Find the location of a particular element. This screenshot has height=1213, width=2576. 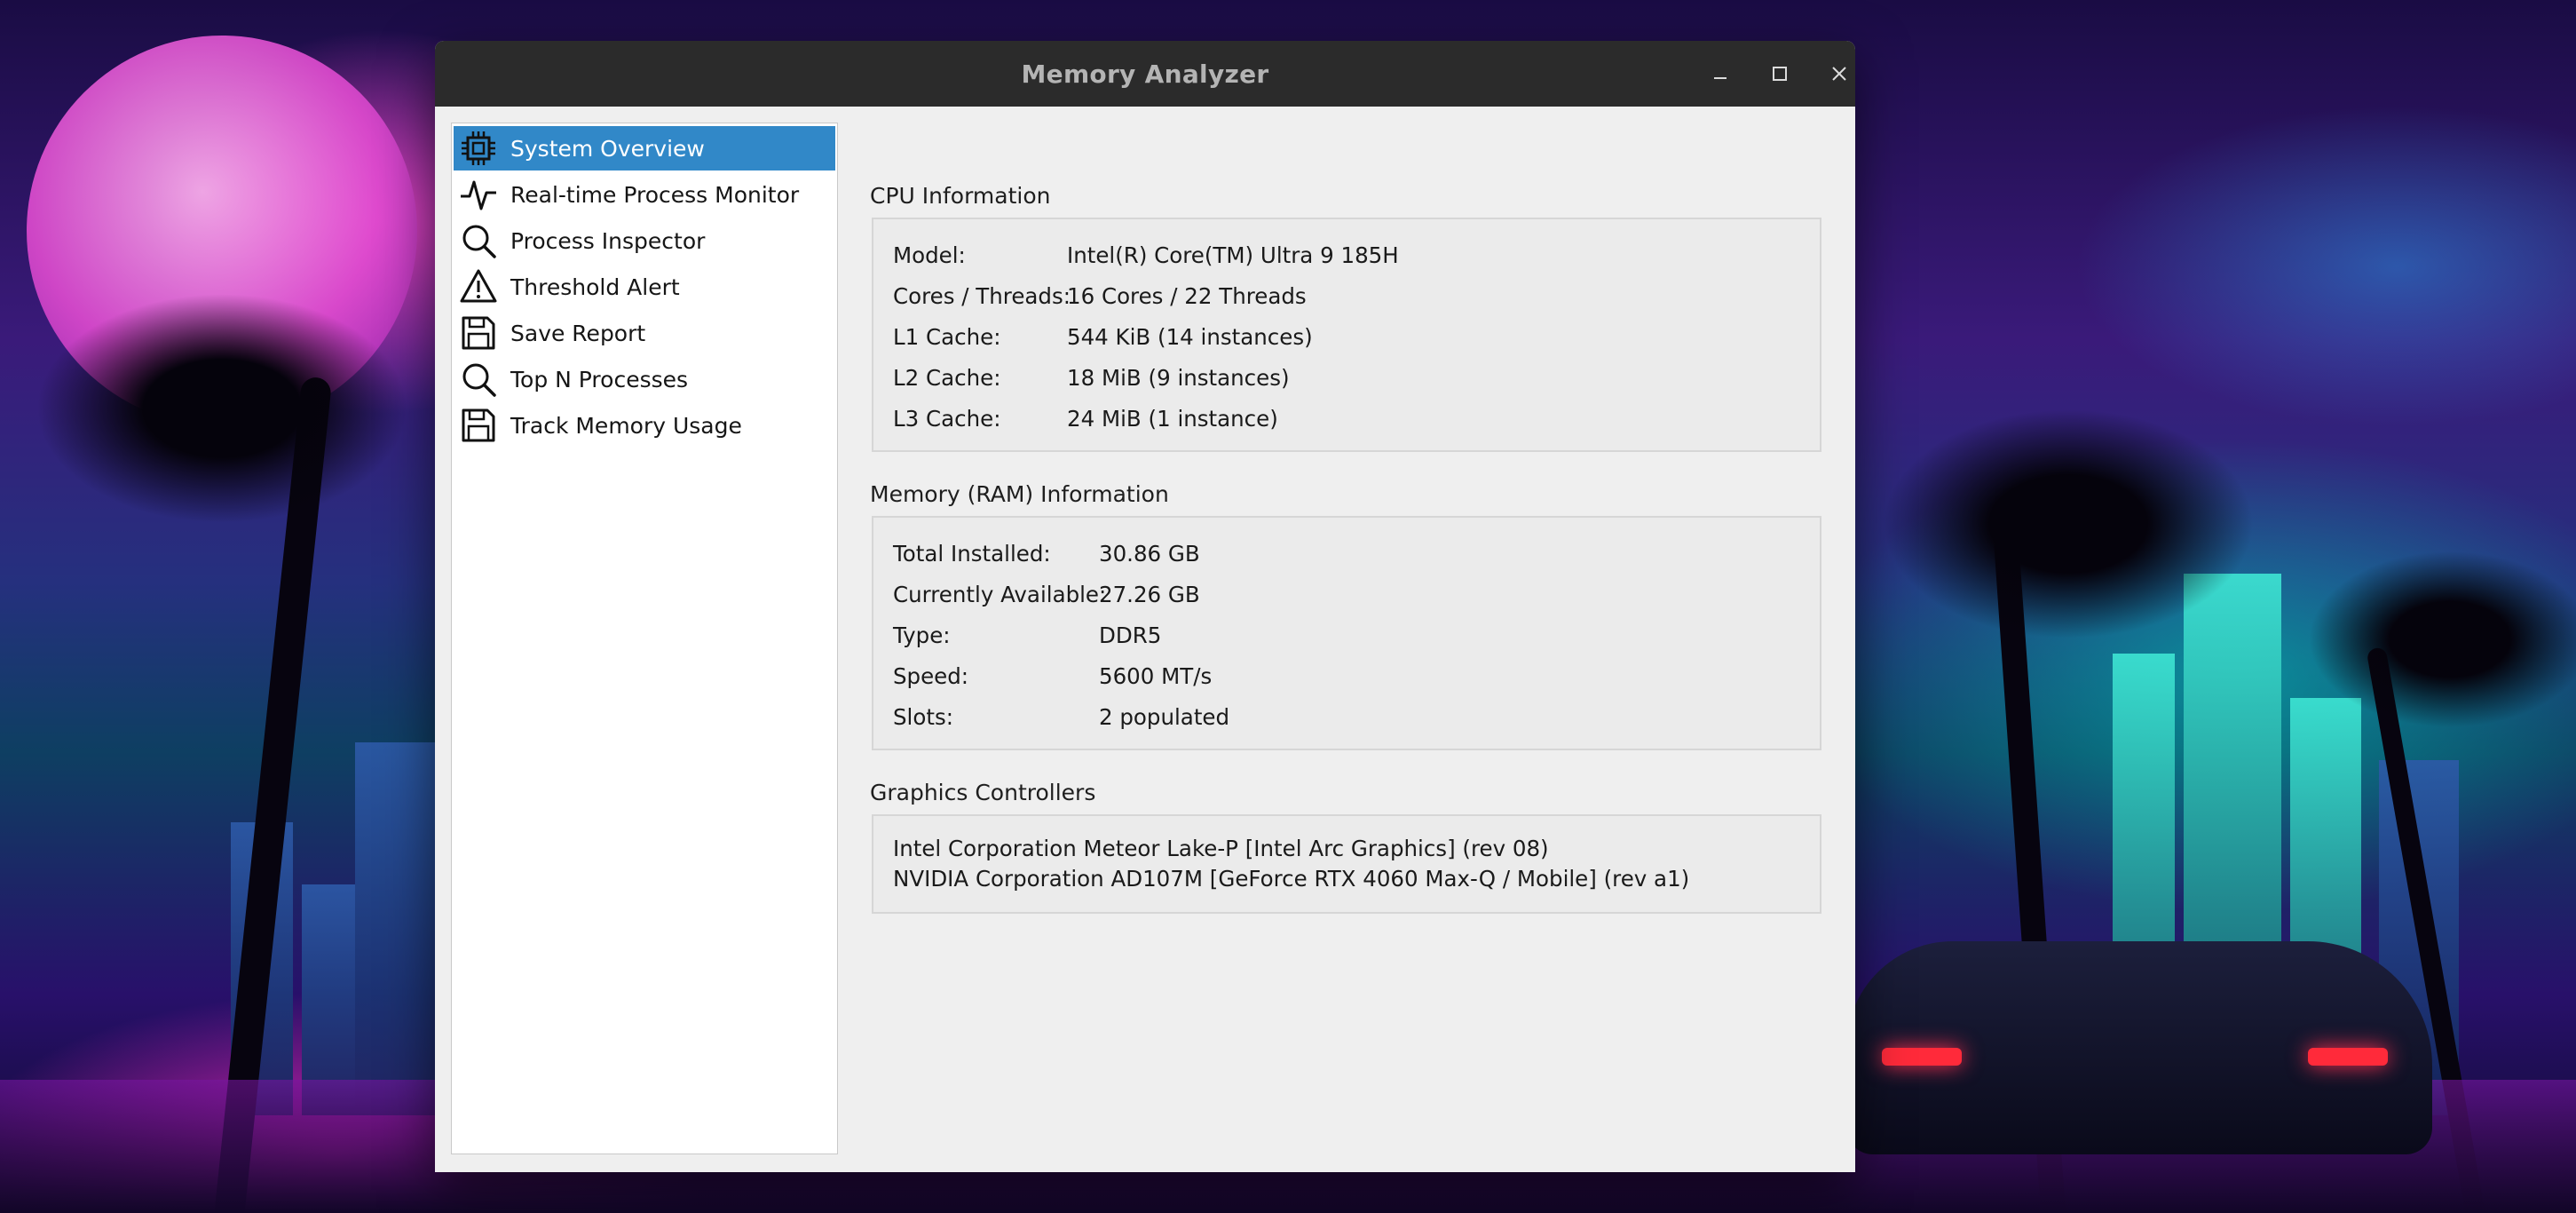

cpu-l1-value: 544 KiB (14 instances) is located at coordinates (1190, 336).